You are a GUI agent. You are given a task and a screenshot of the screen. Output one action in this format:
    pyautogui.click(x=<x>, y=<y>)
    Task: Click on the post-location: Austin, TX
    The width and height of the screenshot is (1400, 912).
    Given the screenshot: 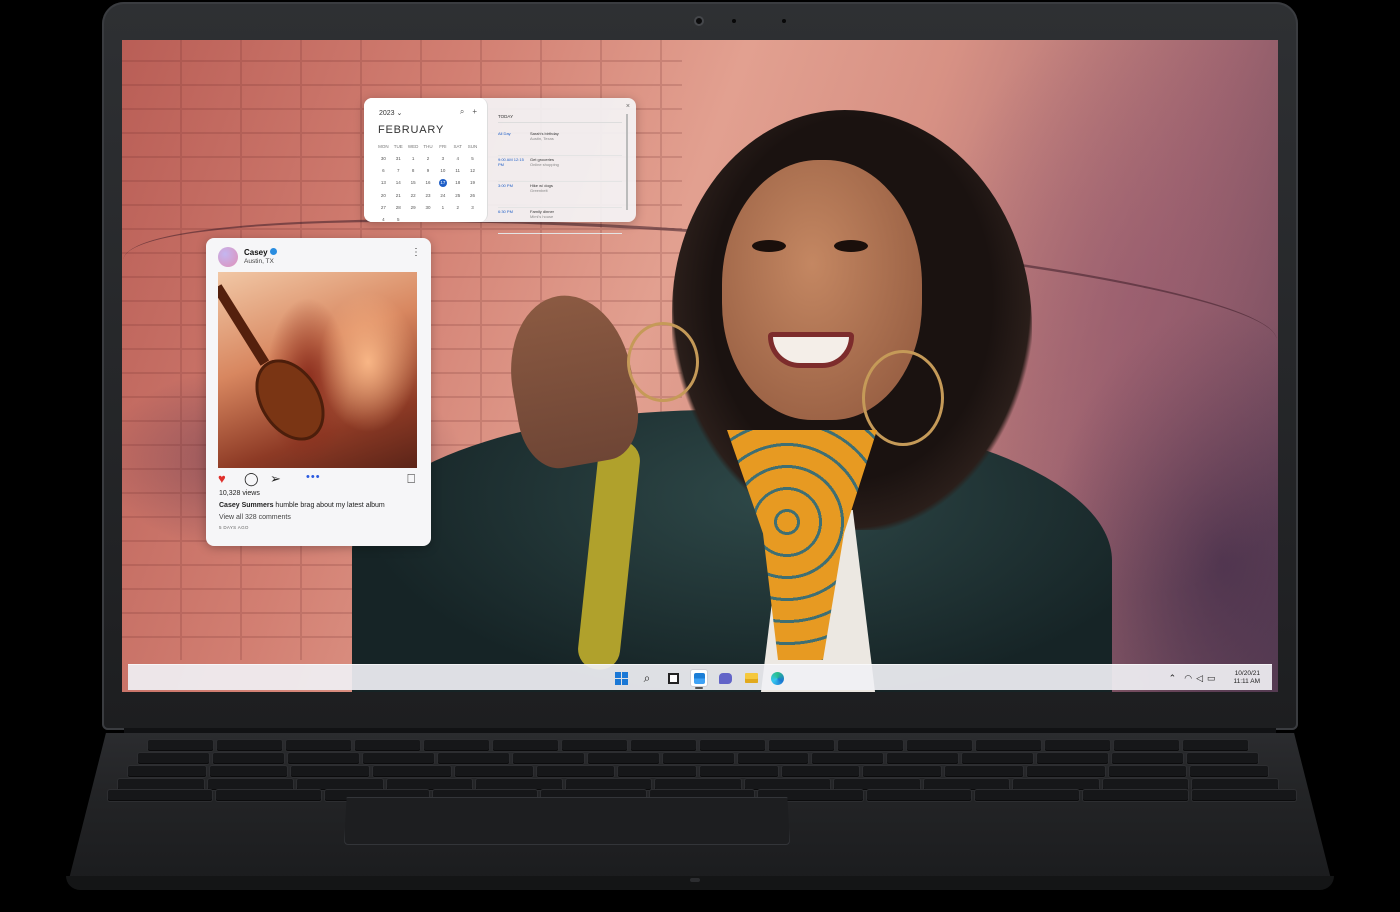 What is the action you would take?
    pyautogui.click(x=259, y=261)
    